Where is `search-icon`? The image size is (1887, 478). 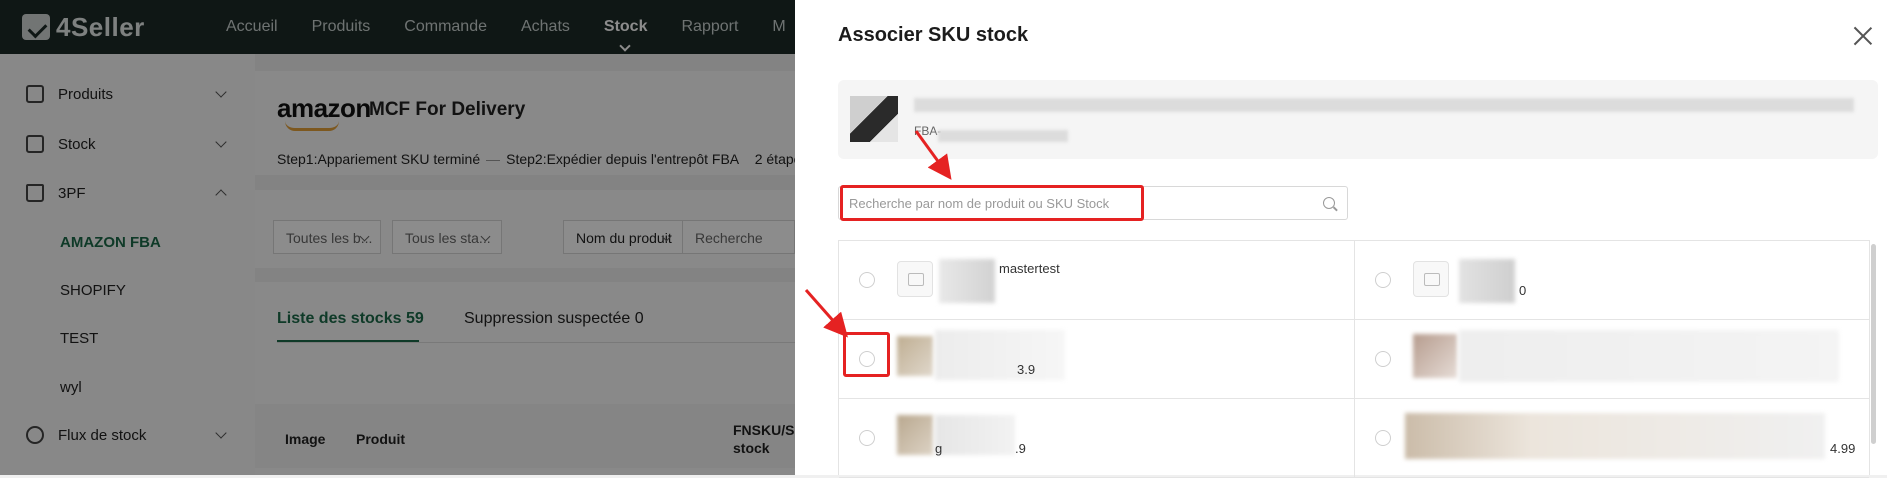
search-icon is located at coordinates (1329, 203).